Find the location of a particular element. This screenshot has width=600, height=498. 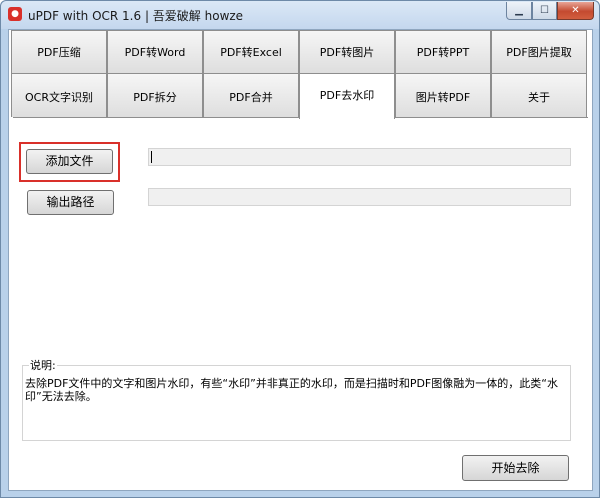

tab-pdf-remove-watermark: PDF去水印 is located at coordinates (347, 96).